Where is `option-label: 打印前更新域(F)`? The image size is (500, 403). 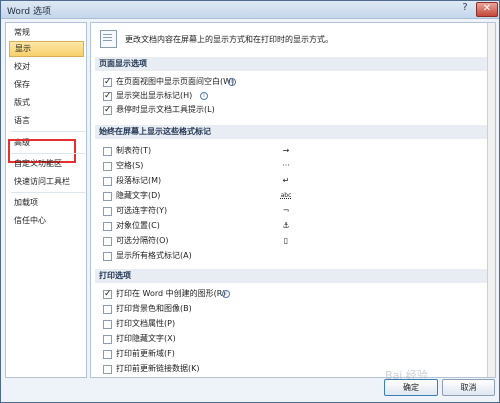 option-label: 打印前更新域(F) is located at coordinates (145, 353).